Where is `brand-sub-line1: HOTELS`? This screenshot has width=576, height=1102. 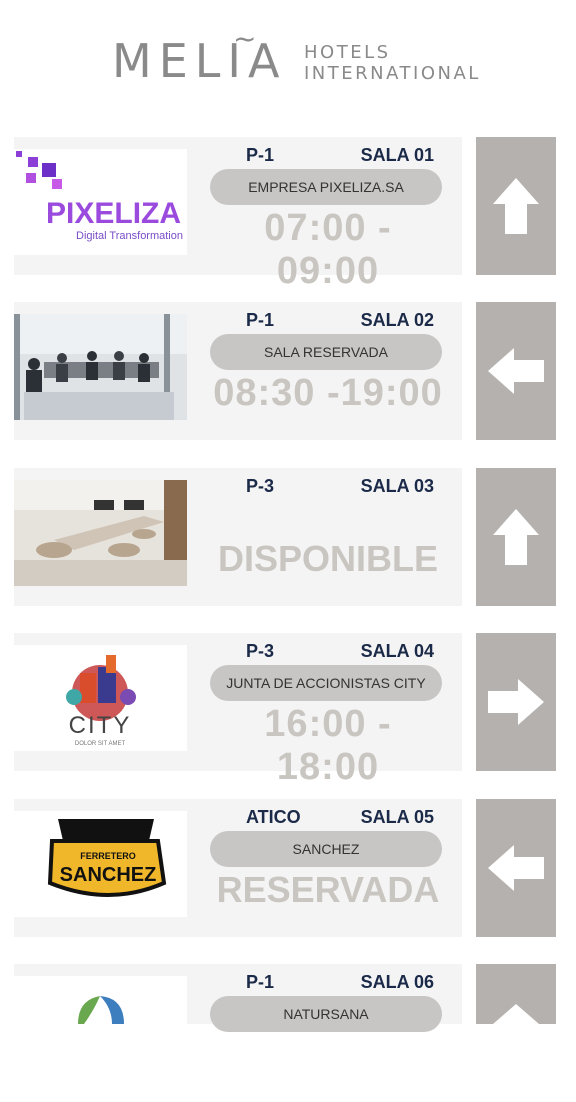
brand-sub-line1: HOTELS is located at coordinates (347, 52).